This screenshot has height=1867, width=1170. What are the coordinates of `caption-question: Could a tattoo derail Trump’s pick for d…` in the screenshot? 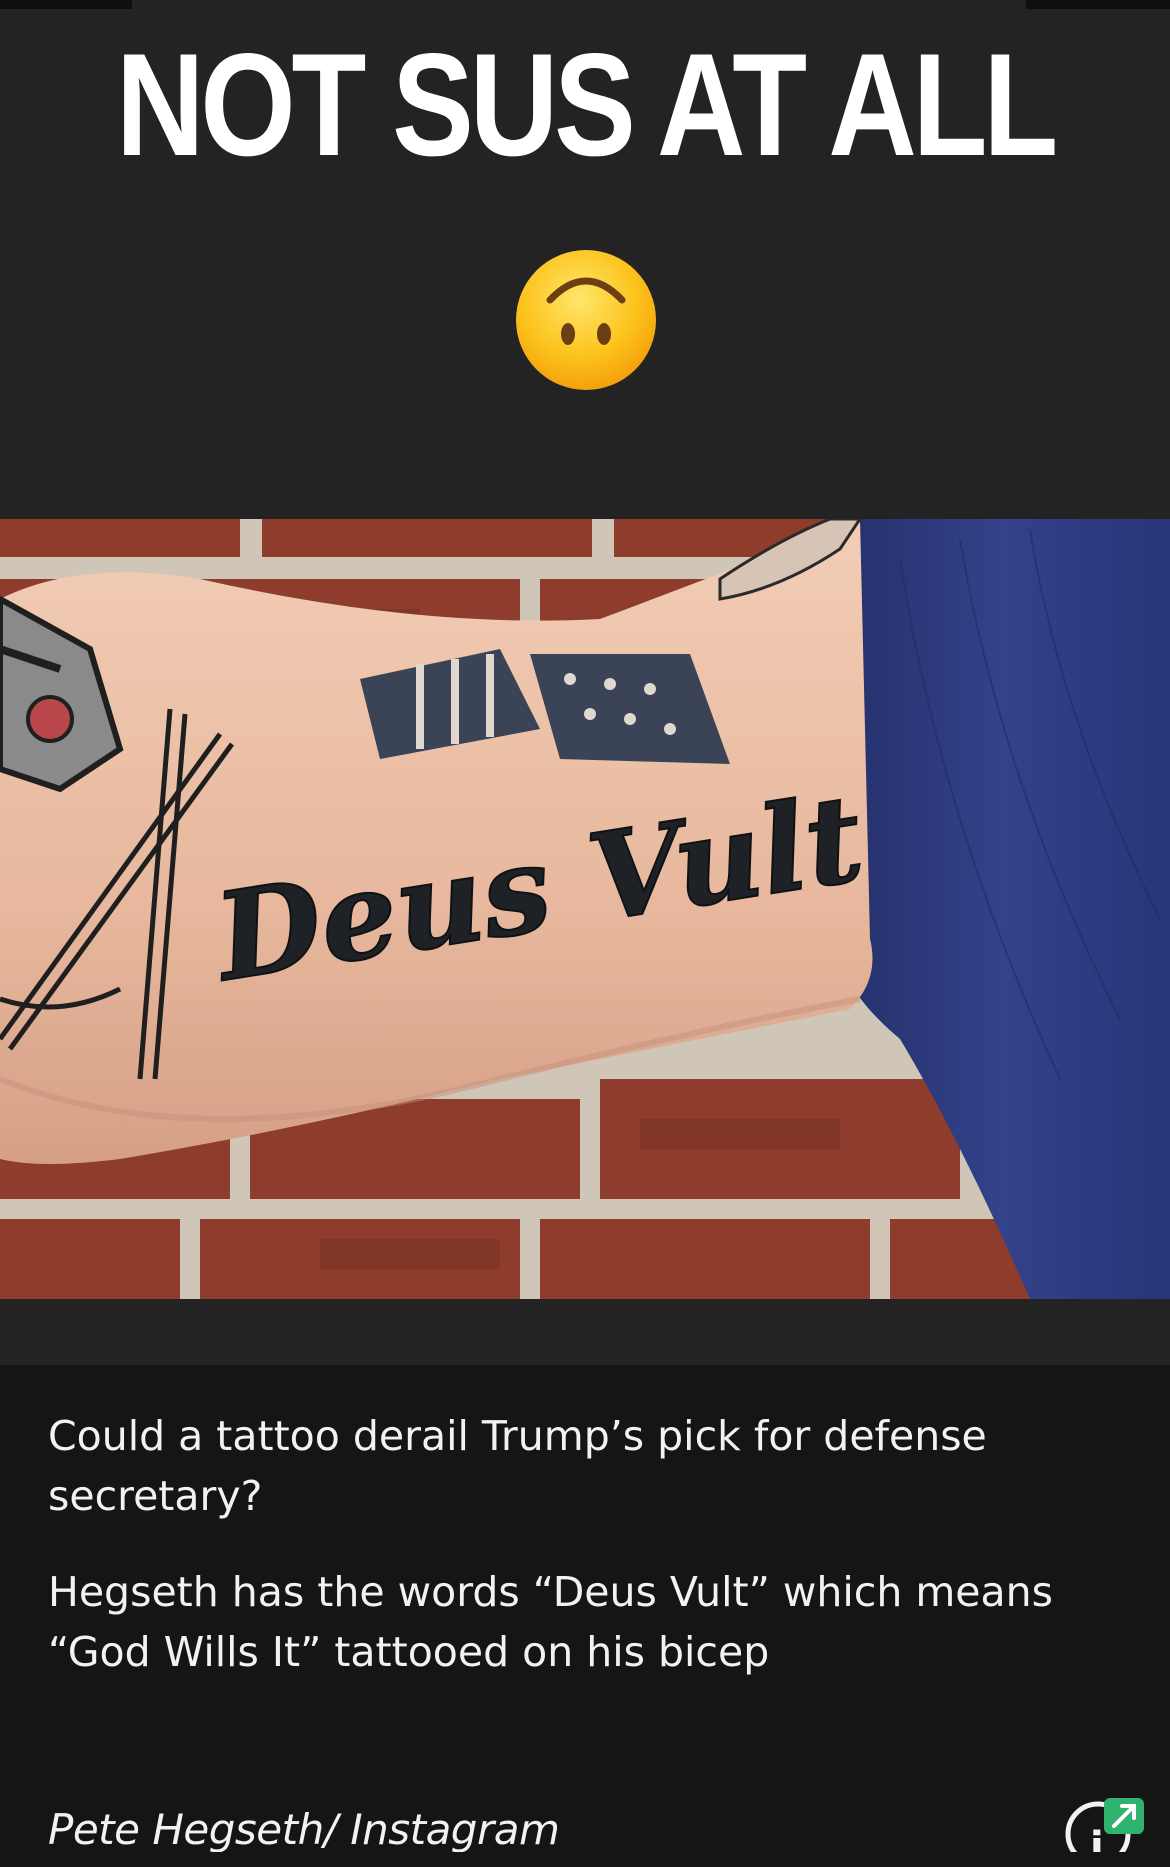 It's located at (517, 1466).